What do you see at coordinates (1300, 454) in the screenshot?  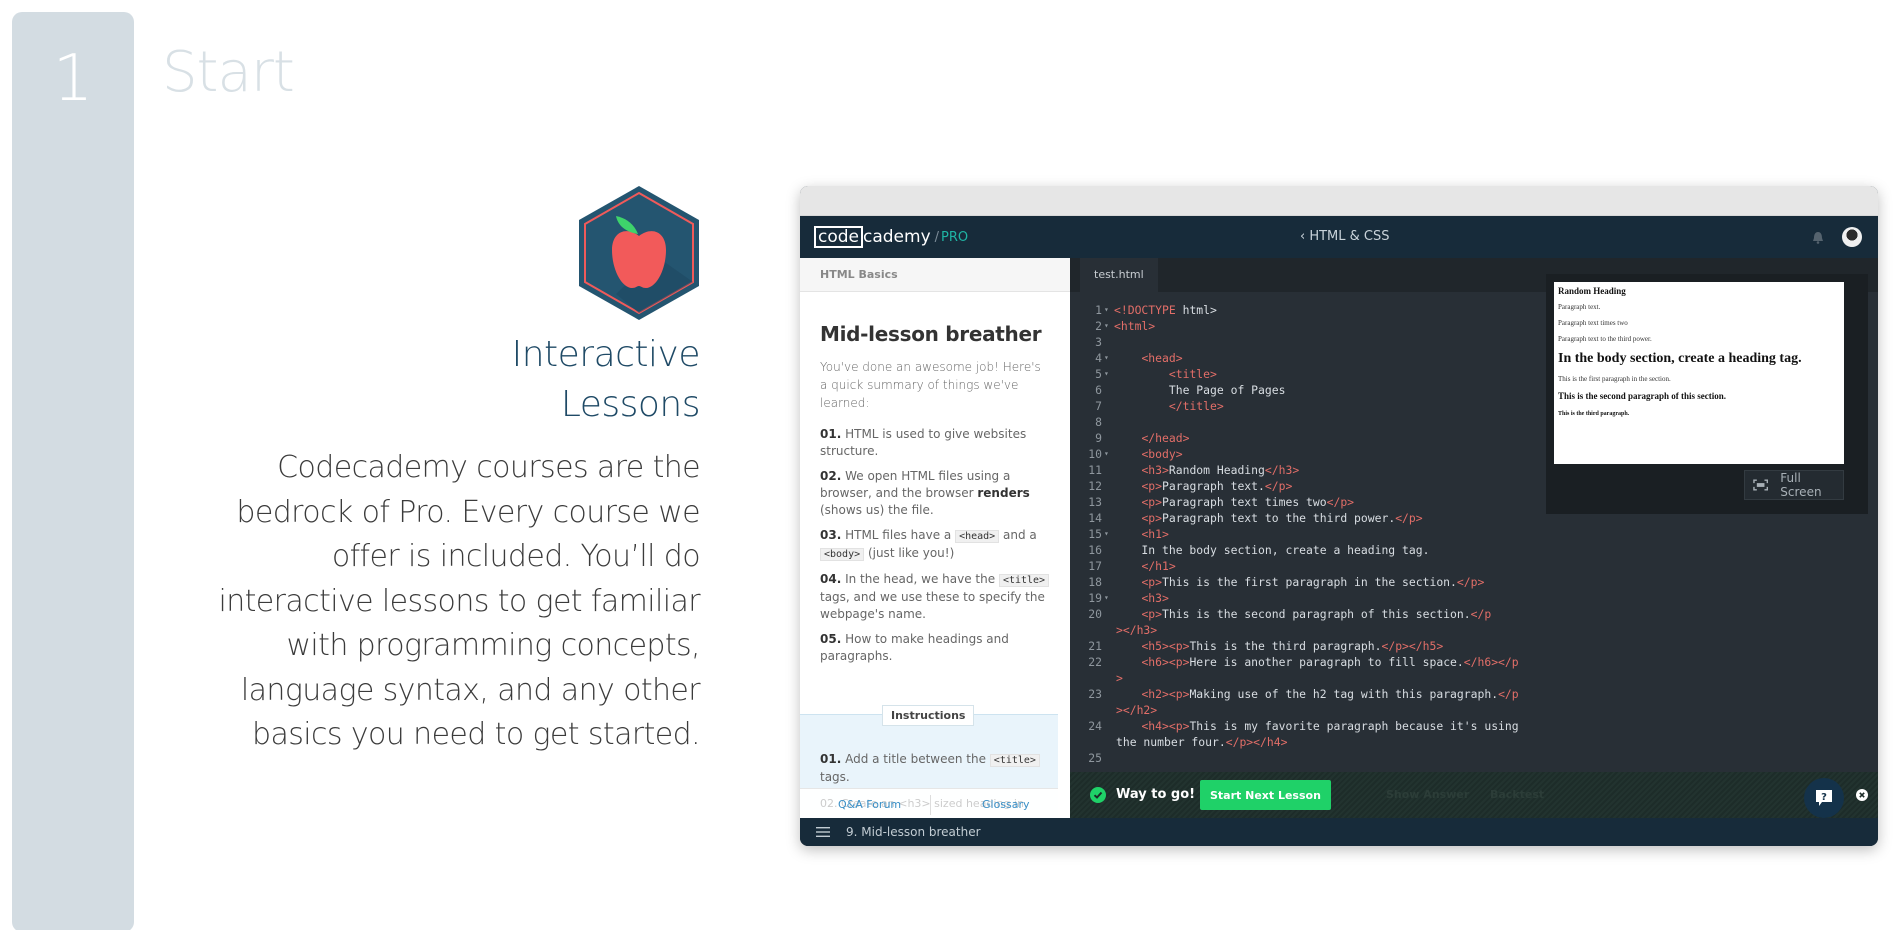 I see `code-line: 10 ▾ <body>` at bounding box center [1300, 454].